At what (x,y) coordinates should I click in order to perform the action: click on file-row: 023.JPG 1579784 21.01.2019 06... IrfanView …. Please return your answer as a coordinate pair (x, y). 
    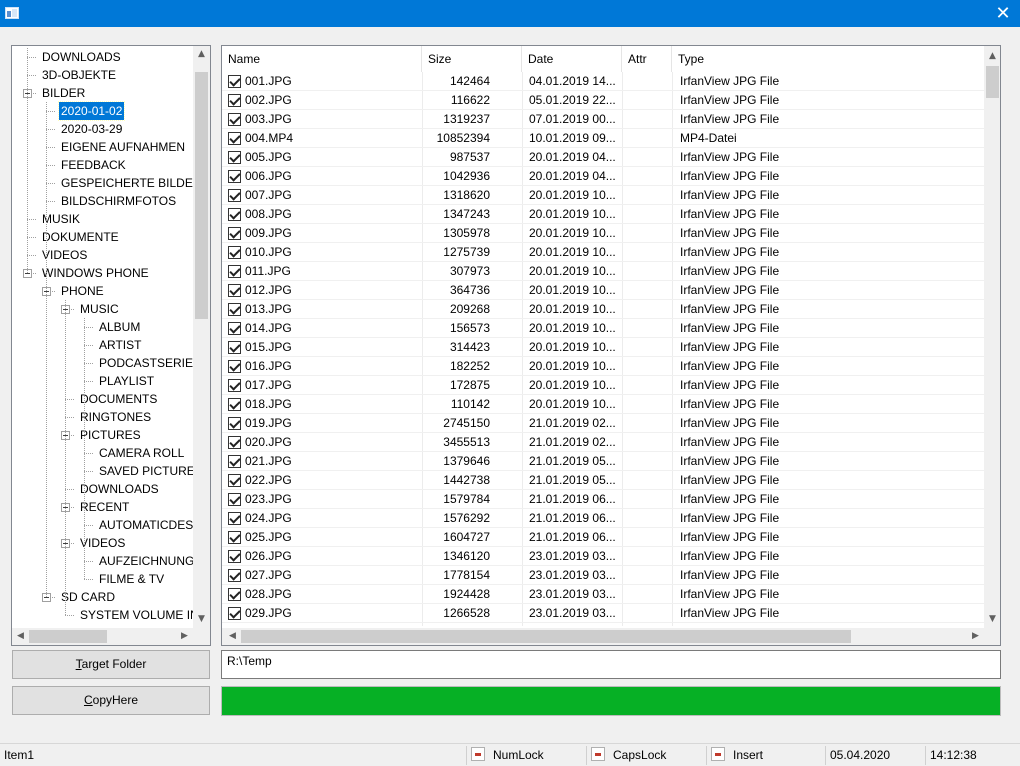
    Looking at the image, I should click on (603, 499).